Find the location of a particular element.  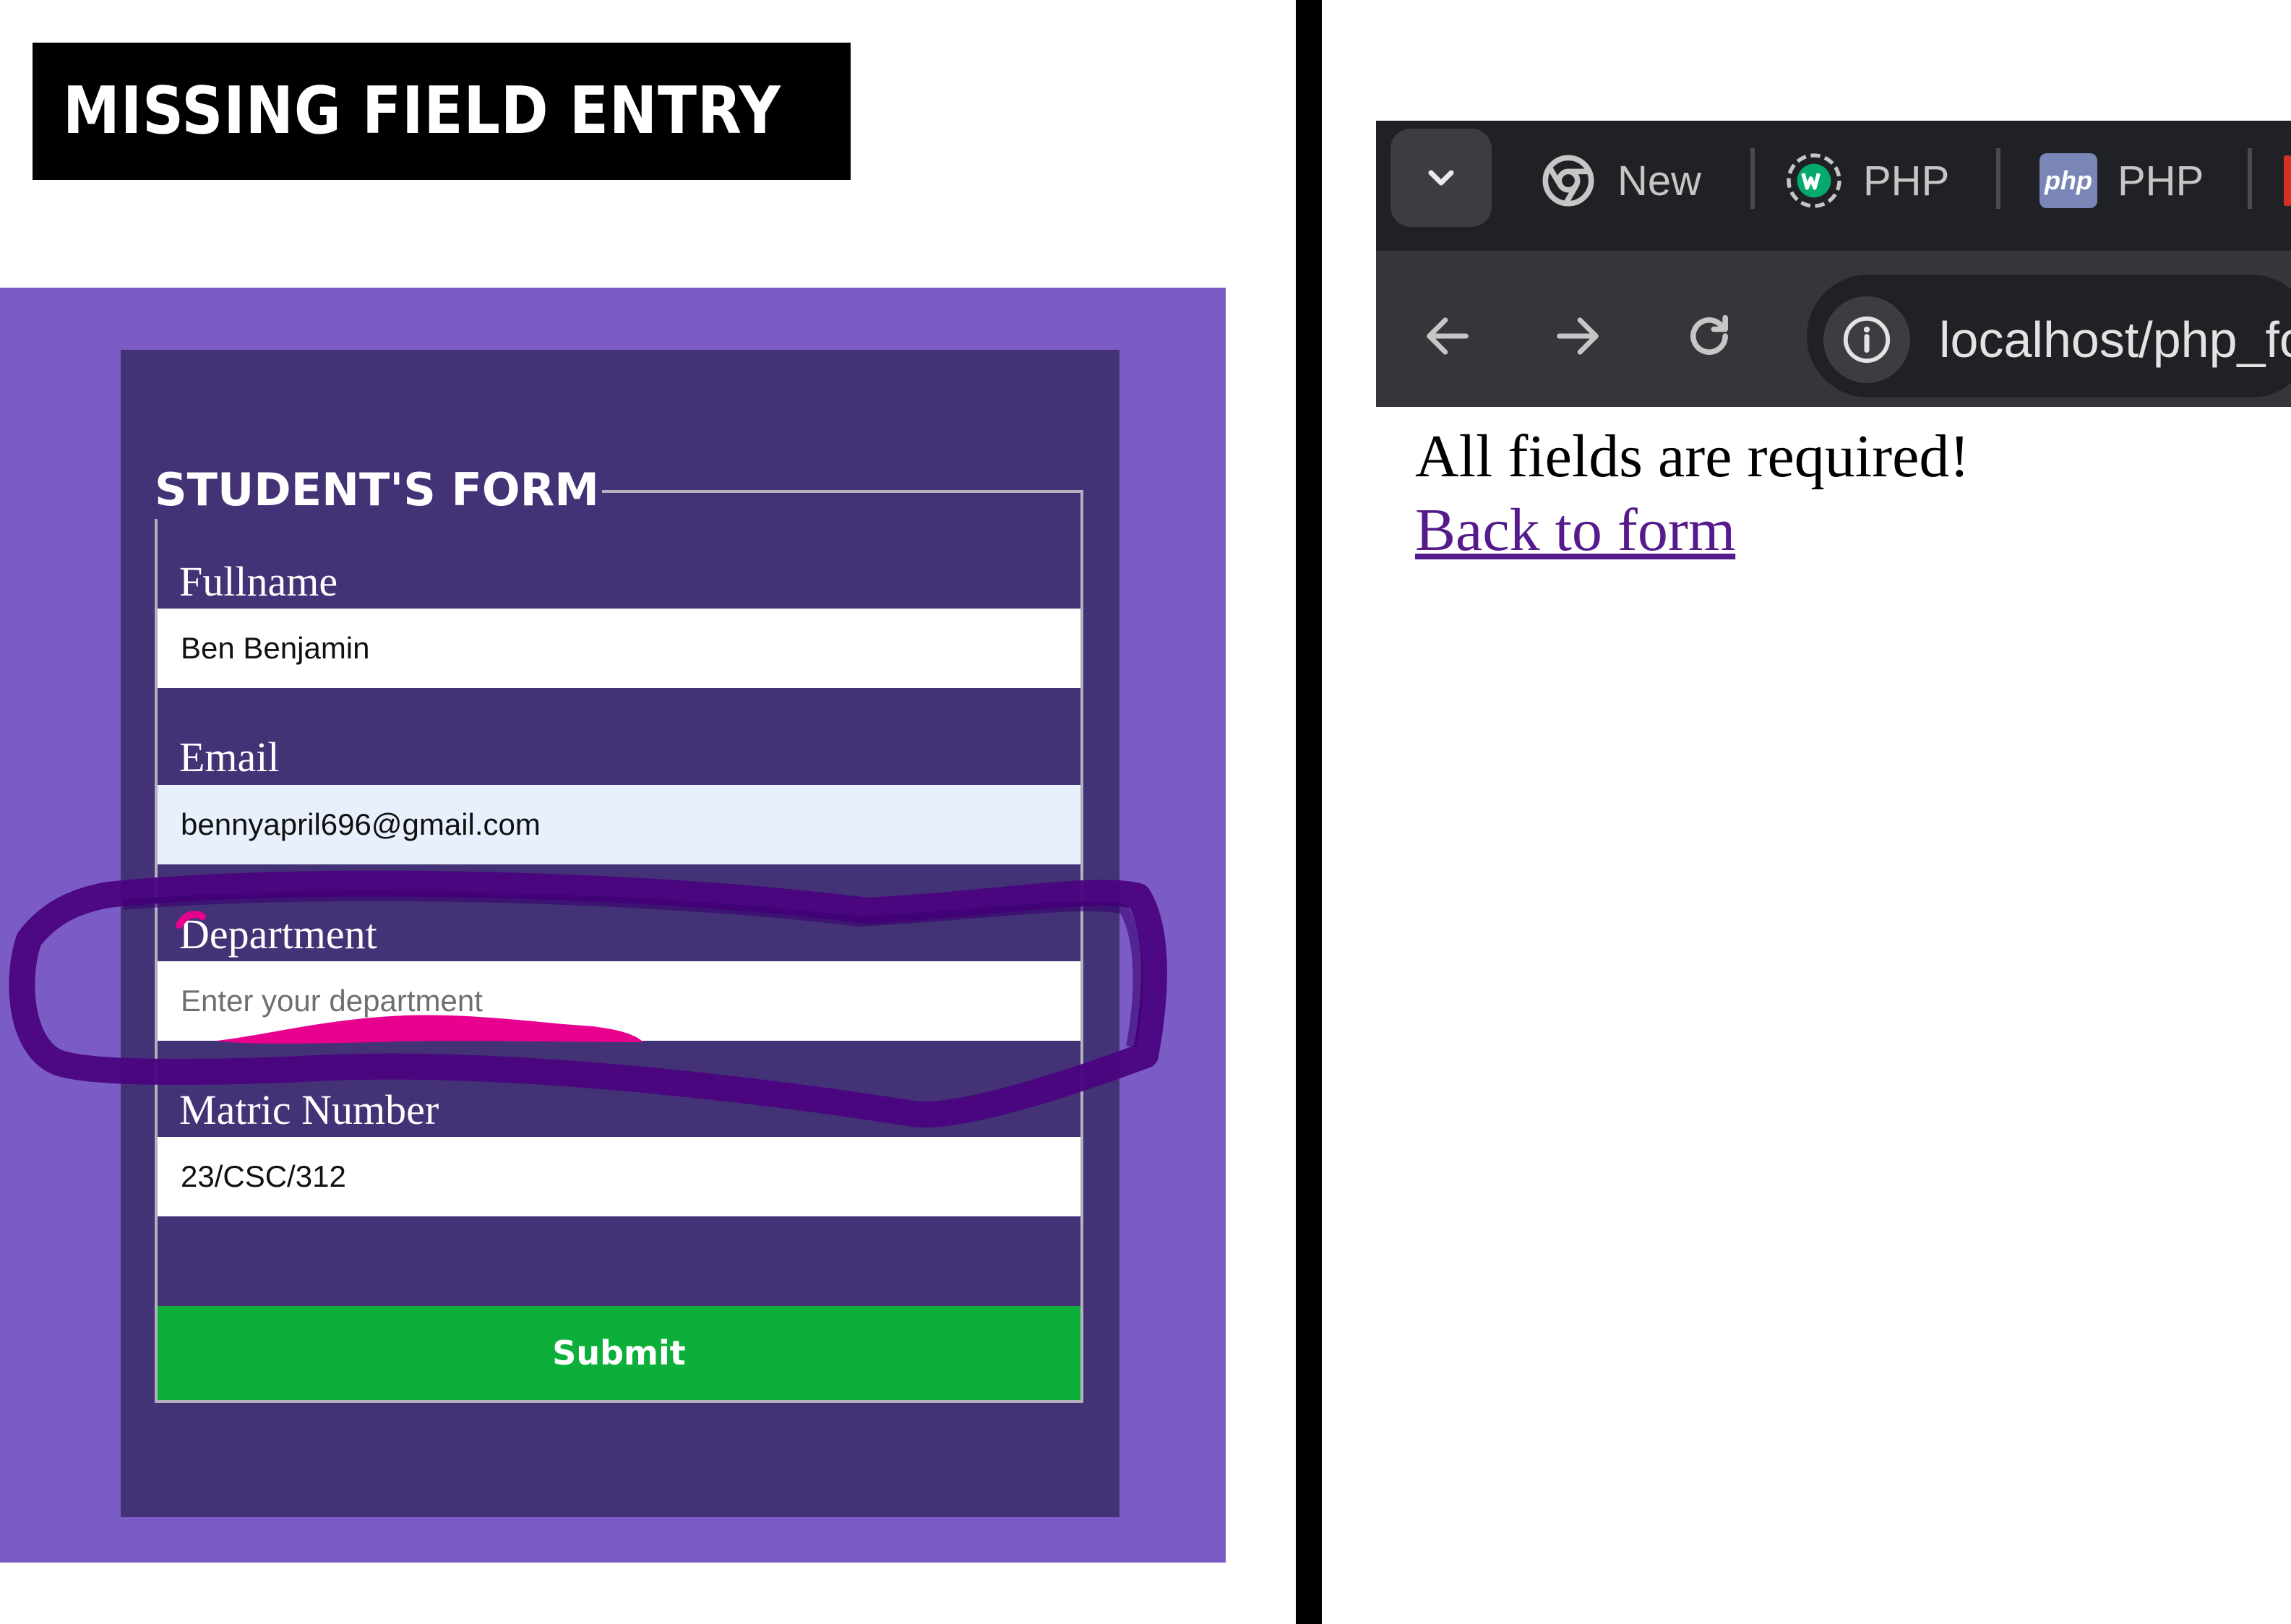

submit-button: Submit is located at coordinates (619, 1353).